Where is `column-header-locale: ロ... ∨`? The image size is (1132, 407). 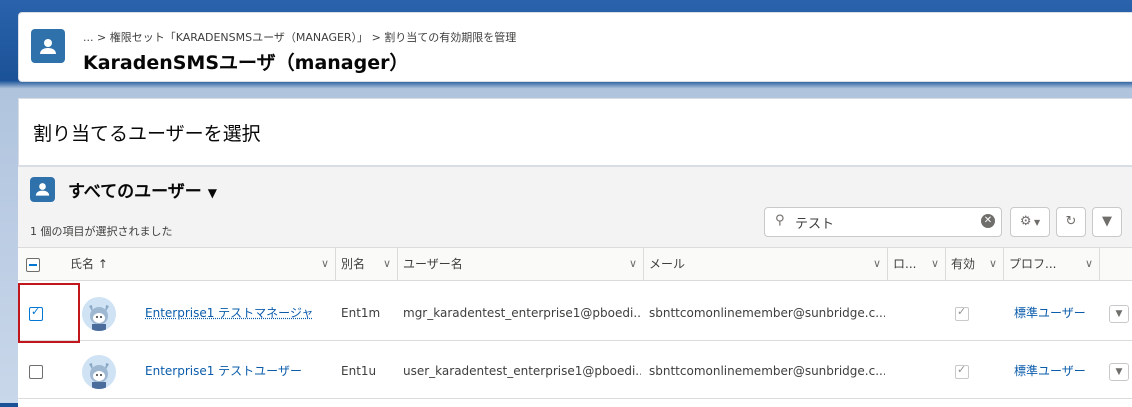
column-header-locale: ロ... ∨ is located at coordinates (916, 264).